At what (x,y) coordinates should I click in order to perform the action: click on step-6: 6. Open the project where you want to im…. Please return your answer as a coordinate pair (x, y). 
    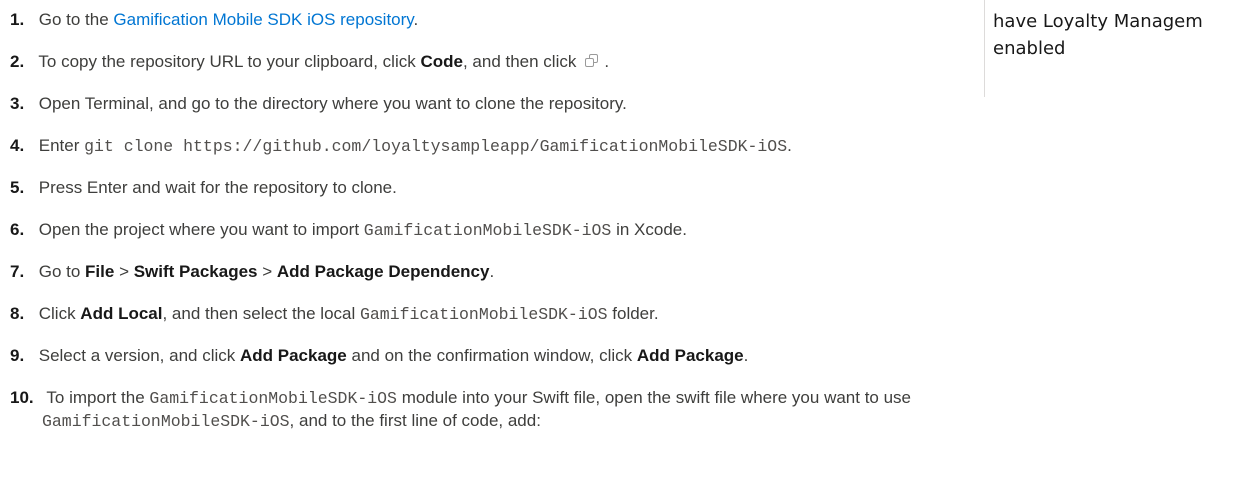
    Looking at the image, I should click on (348, 230).